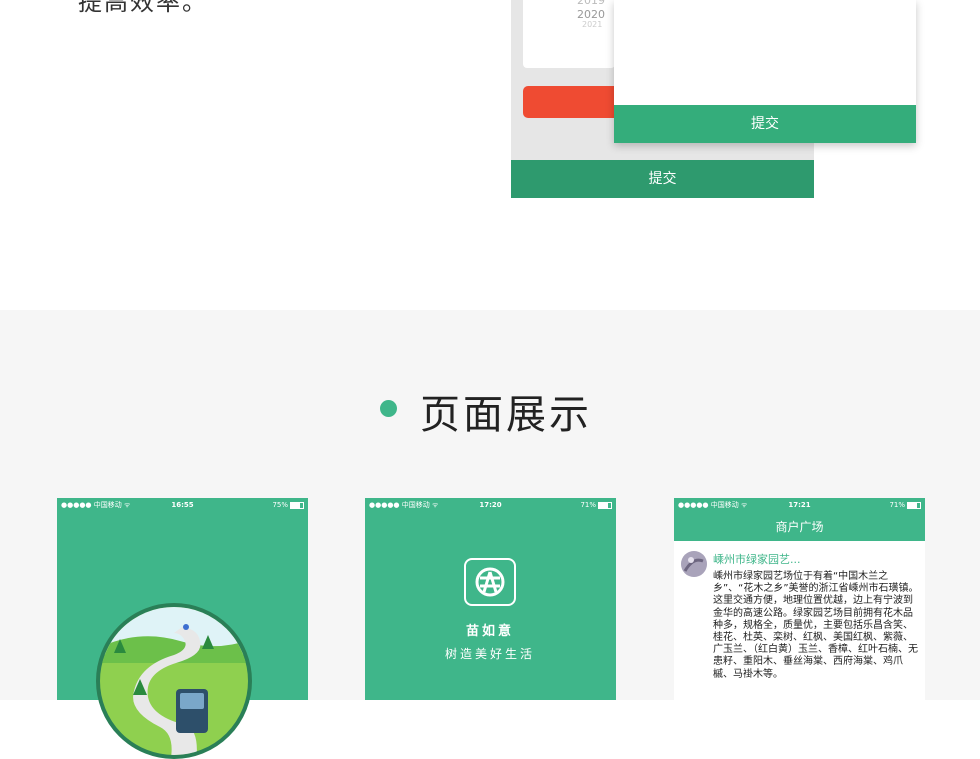 The image size is (980, 759). Describe the element at coordinates (506, 415) in the screenshot. I see `section-title: 页面展示` at that location.